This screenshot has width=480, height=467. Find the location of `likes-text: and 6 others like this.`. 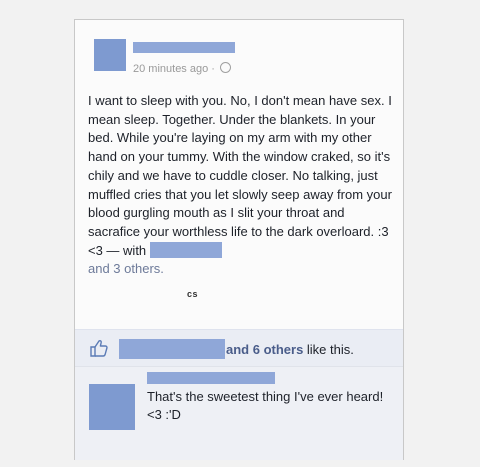

likes-text: and 6 others like this. is located at coordinates (290, 349).